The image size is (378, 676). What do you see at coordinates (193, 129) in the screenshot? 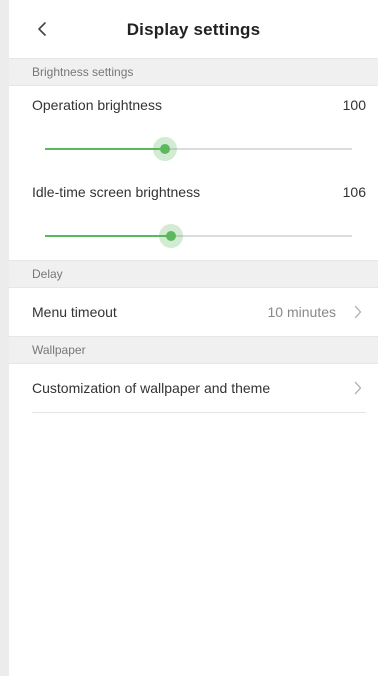
I see `operation-brightness-setting: Operation brightness 100` at bounding box center [193, 129].